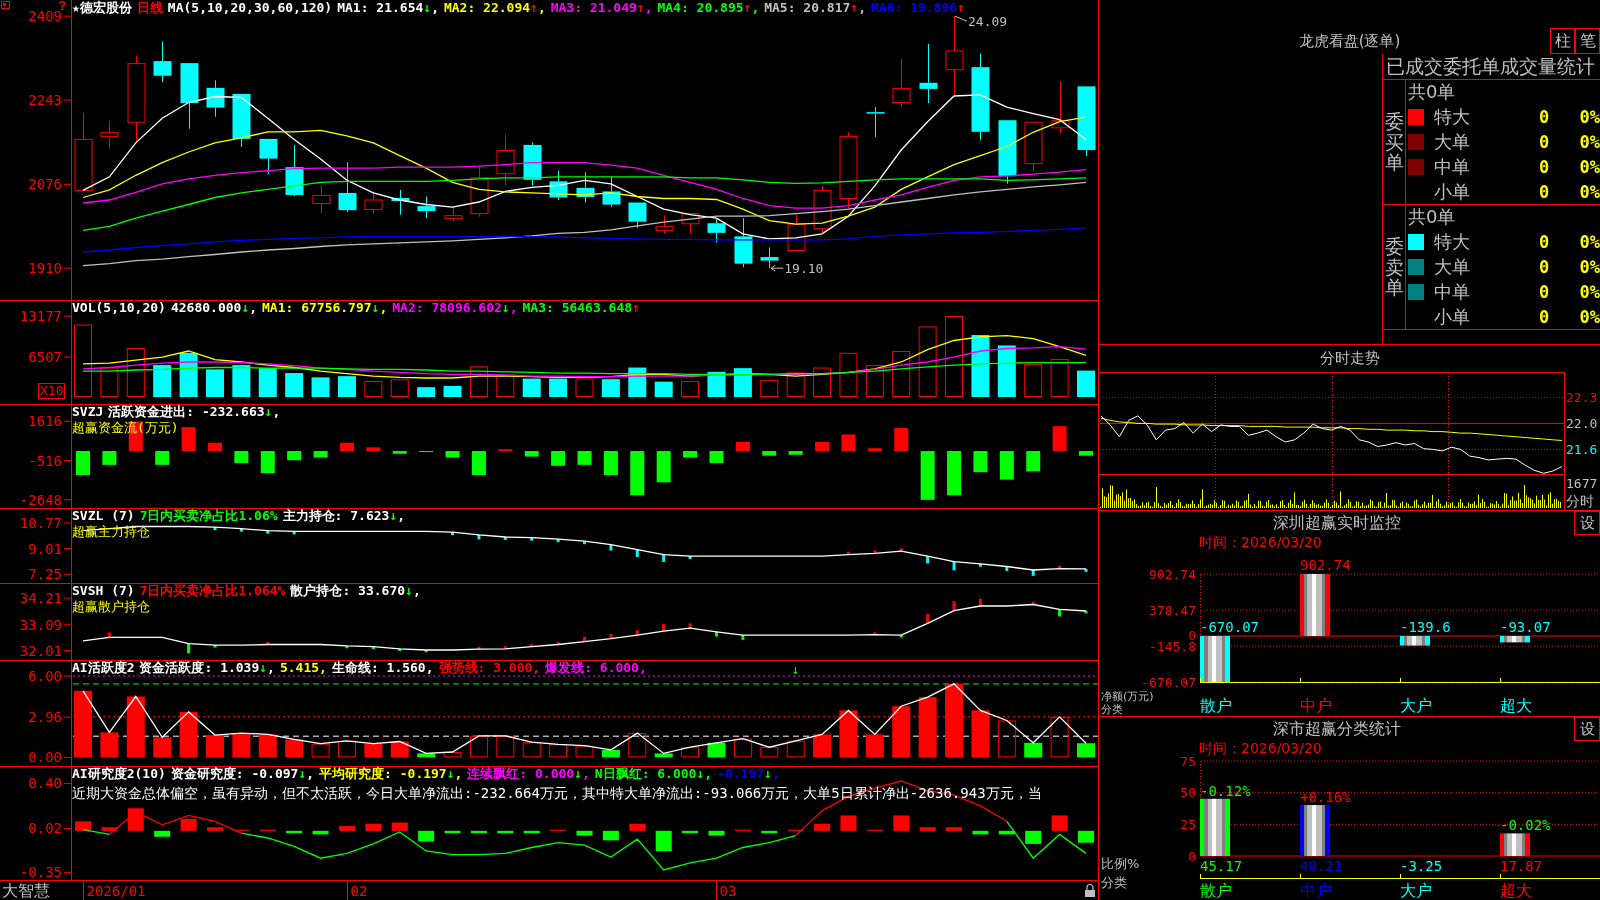  I want to click on trend-arrow: ↑, so click(636, 307).